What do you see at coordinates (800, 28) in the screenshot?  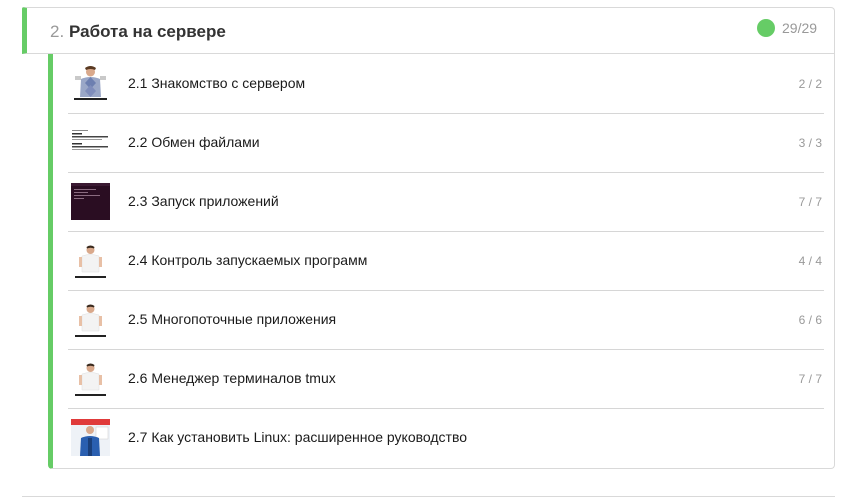 I see `module-progress: 29/29` at bounding box center [800, 28].